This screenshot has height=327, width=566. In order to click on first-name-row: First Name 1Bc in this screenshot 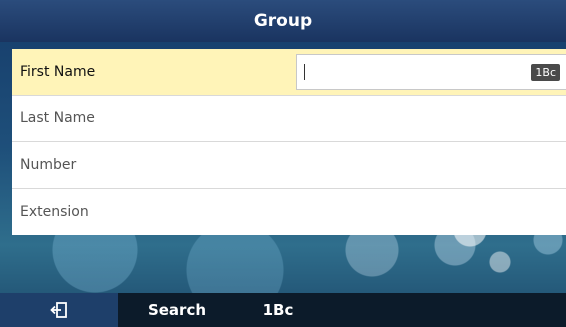, I will do `click(289, 72)`.